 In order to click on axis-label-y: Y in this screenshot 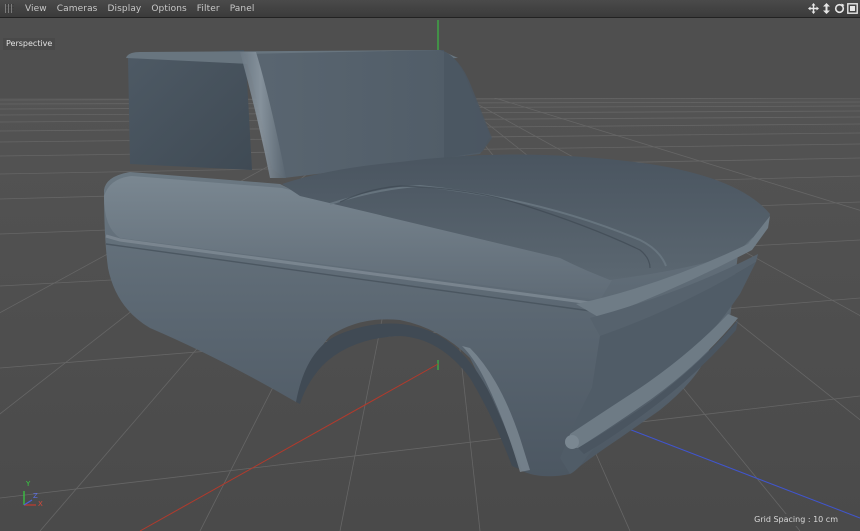, I will do `click(28, 484)`.